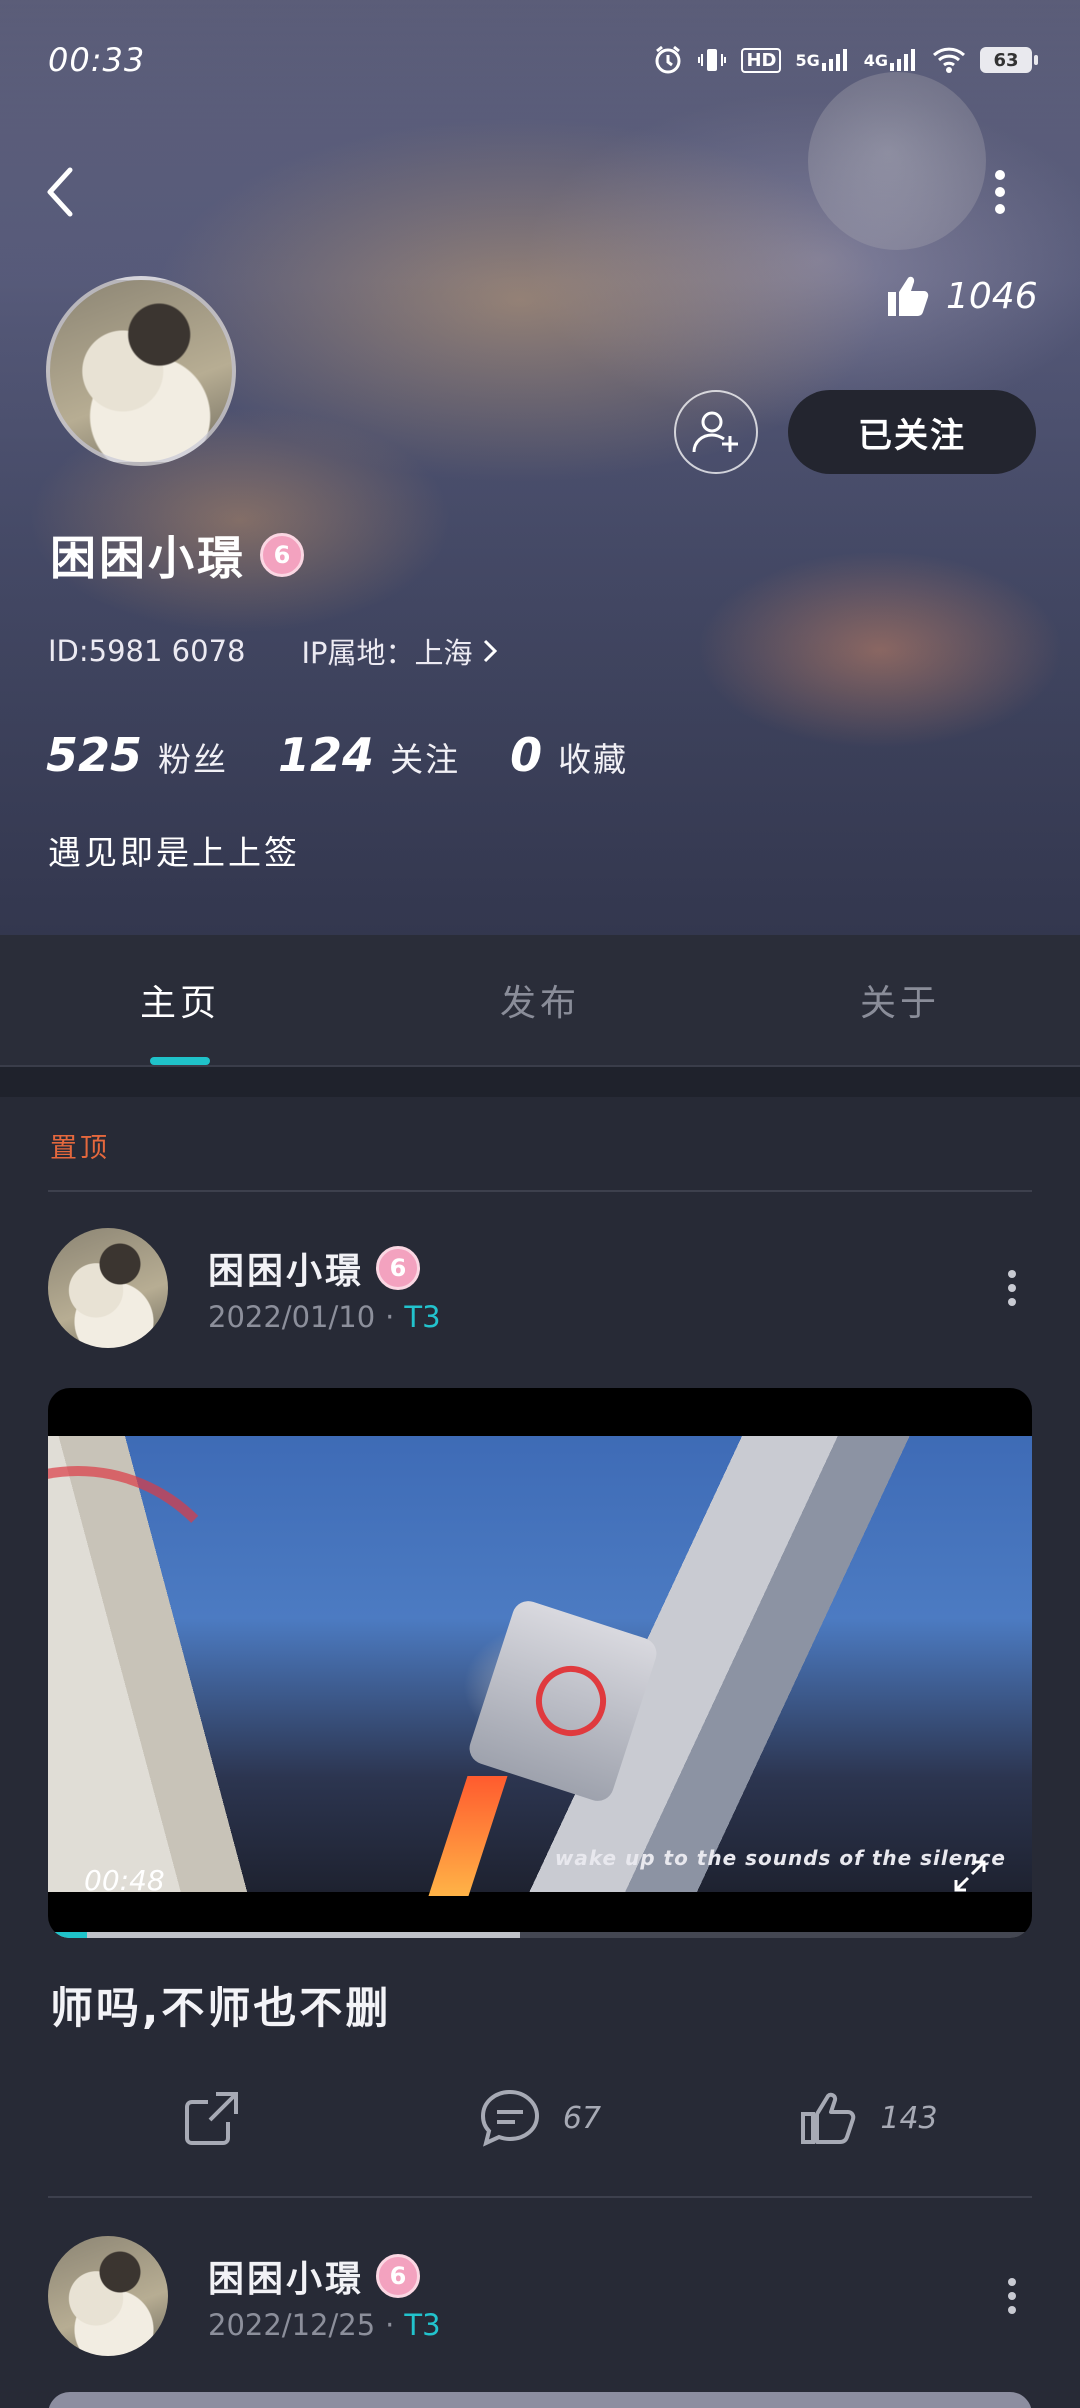  What do you see at coordinates (540, 60) in the screenshot?
I see `status-bar: 00:33 HD 5G 4G 63` at bounding box center [540, 60].